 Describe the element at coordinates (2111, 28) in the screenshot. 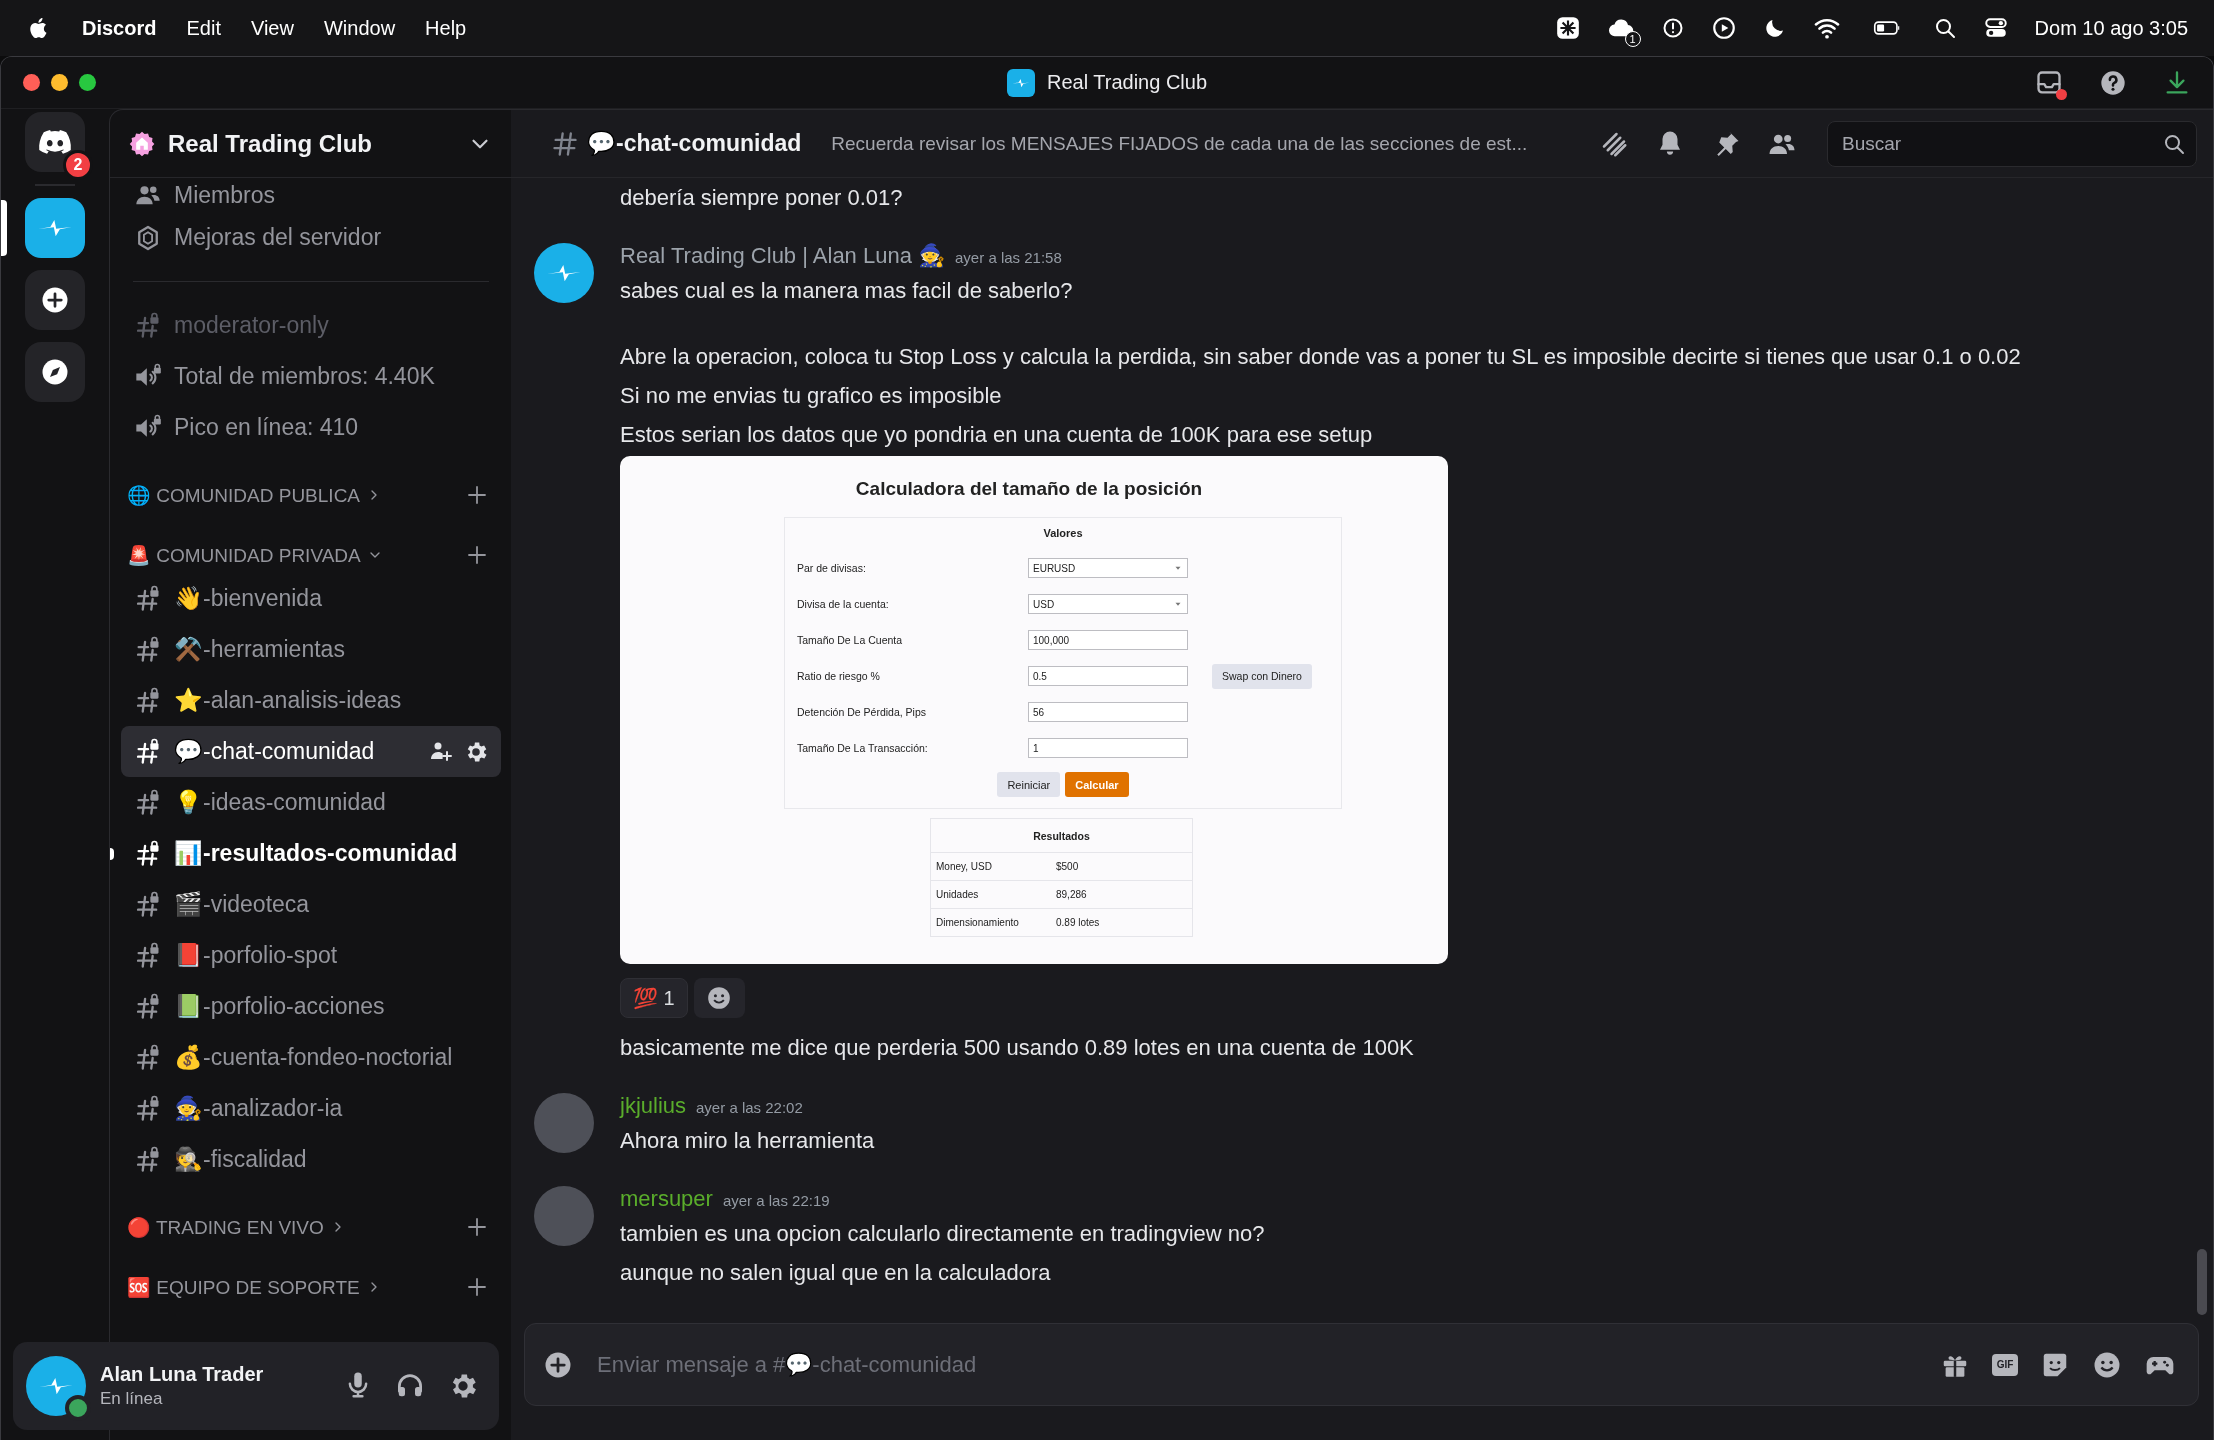

I see `clock: Dom 10 ago 3:05` at that location.